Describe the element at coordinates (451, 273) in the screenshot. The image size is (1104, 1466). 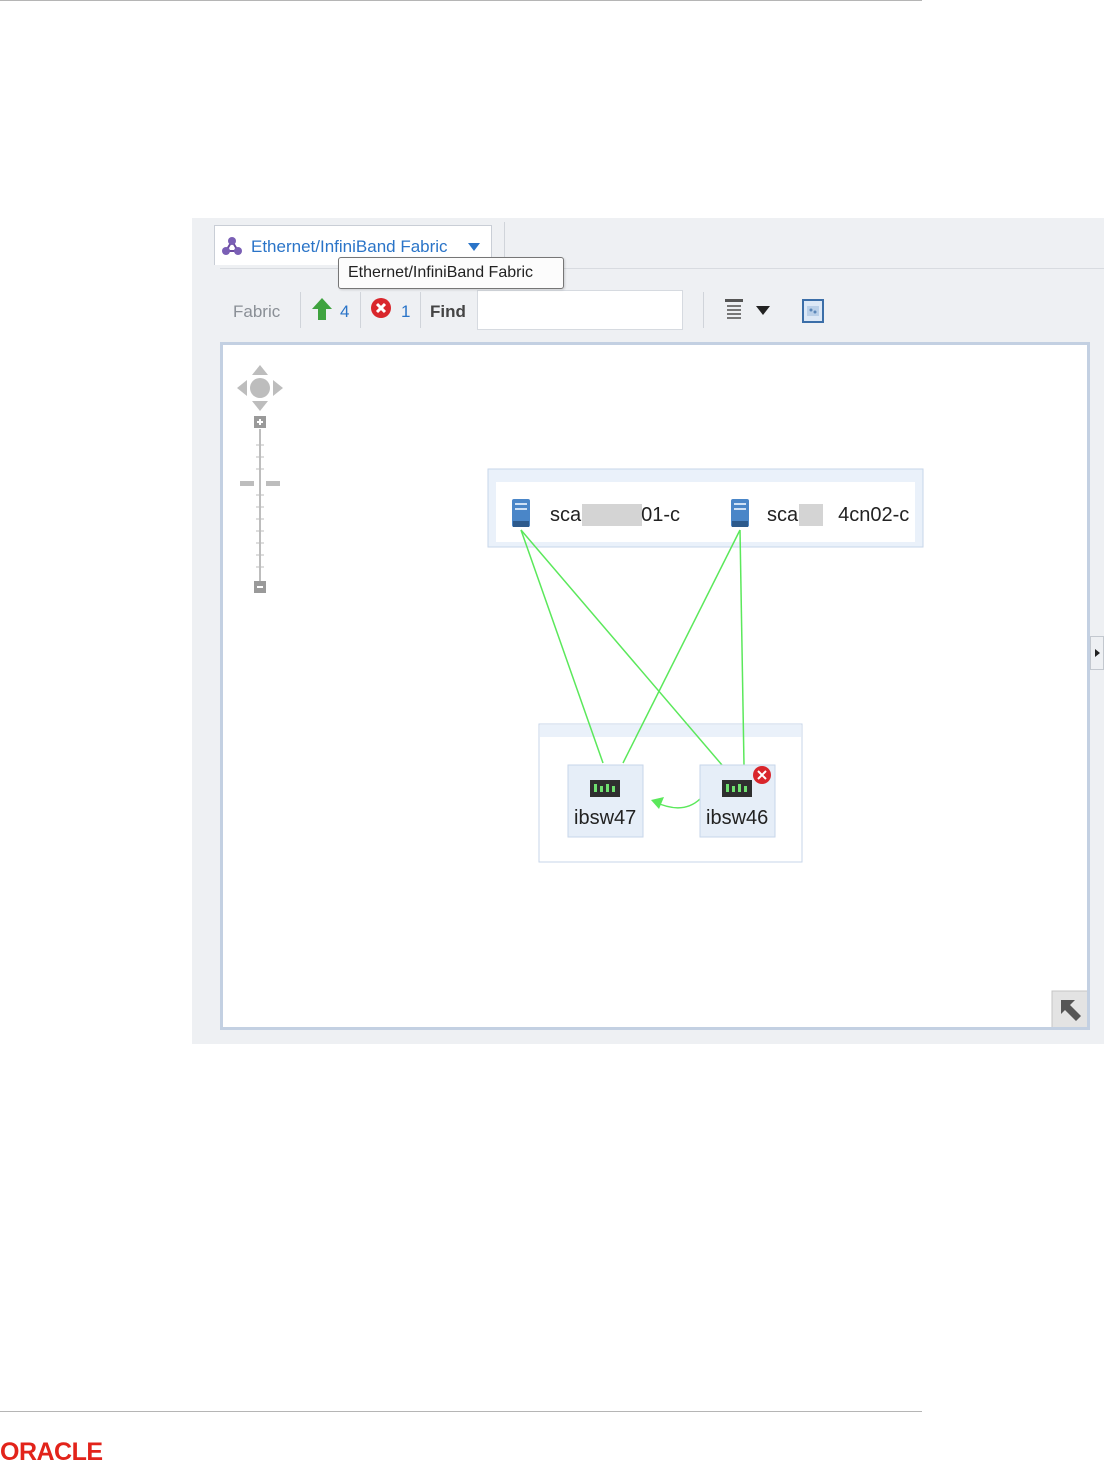
I see `tab-tooltip: Ethernet/InfiniBand Fabric` at that location.